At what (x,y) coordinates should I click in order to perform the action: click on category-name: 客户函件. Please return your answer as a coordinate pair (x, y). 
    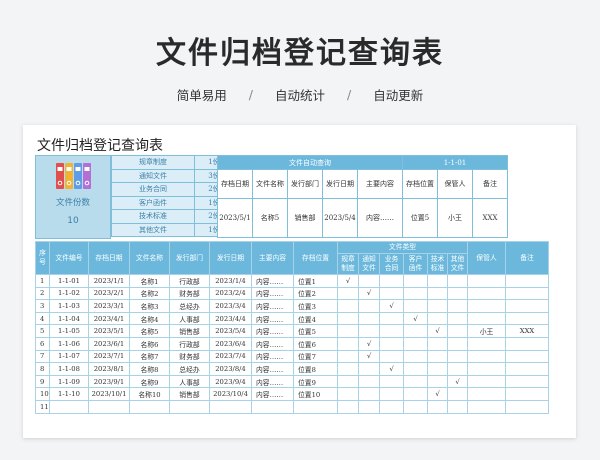
    Looking at the image, I should click on (153, 202).